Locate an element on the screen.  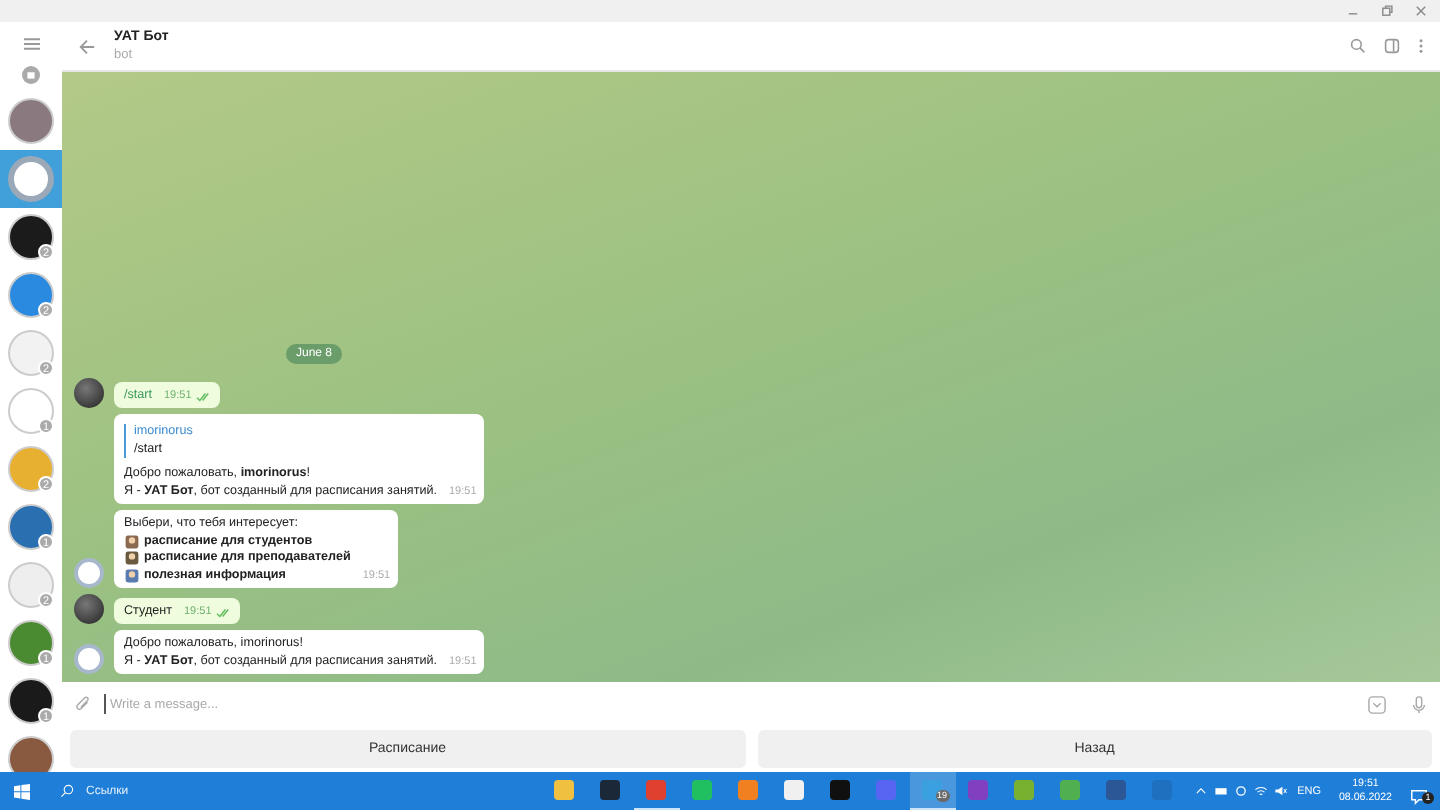
chat-list-item is located at coordinates (31, 179).